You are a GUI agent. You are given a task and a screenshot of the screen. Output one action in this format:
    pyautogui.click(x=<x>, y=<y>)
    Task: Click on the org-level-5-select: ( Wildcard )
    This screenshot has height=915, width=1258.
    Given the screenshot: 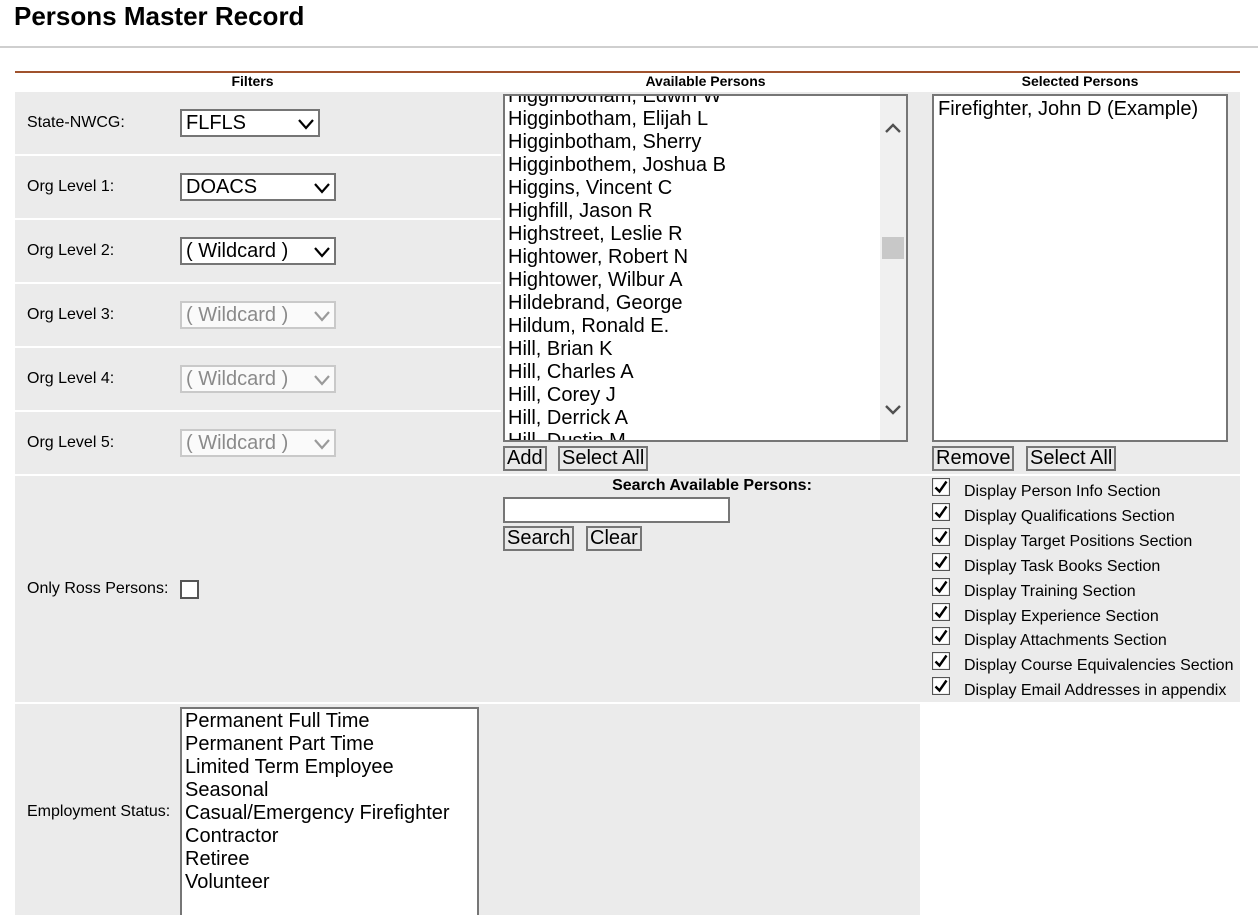 What is the action you would take?
    pyautogui.click(x=258, y=443)
    